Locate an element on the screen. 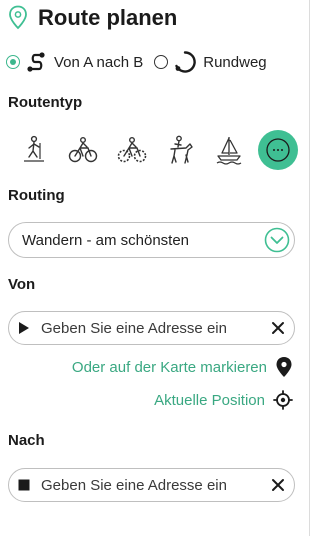  route-type-list is located at coordinates (156, 150).